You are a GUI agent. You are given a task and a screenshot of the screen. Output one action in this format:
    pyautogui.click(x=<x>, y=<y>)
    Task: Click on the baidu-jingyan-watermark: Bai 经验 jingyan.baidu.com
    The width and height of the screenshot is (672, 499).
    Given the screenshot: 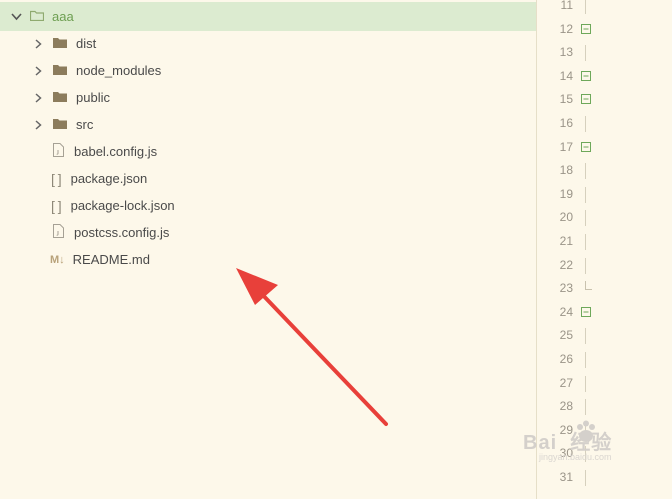 What is the action you would take?
    pyautogui.click(x=590, y=442)
    